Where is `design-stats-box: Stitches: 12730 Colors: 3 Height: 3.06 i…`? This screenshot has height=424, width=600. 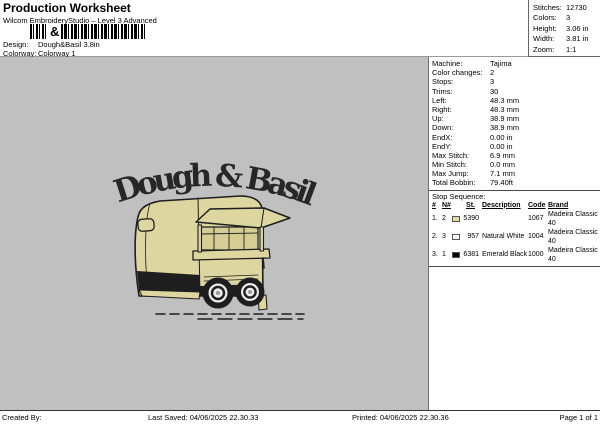
design-stats-box: Stitches: 12730 Colors: 3 Height: 3.06 i… is located at coordinates (564, 28).